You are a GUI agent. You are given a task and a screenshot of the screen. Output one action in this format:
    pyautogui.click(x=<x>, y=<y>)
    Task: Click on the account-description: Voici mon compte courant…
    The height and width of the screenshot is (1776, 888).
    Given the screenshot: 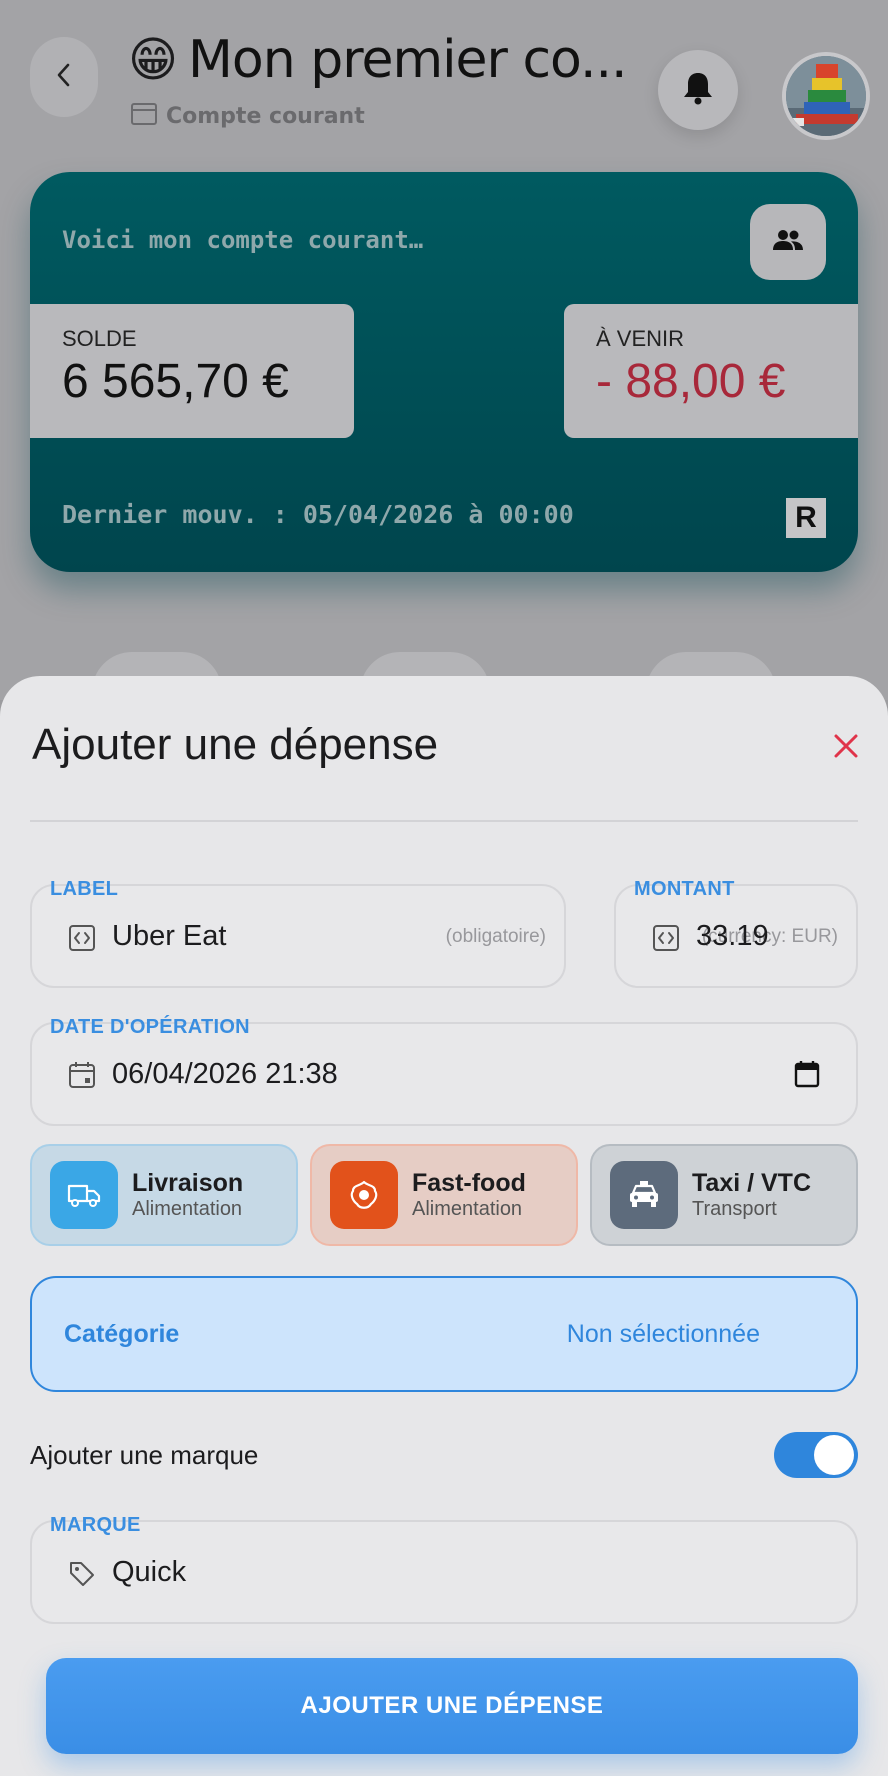 What is the action you would take?
    pyautogui.click(x=243, y=240)
    